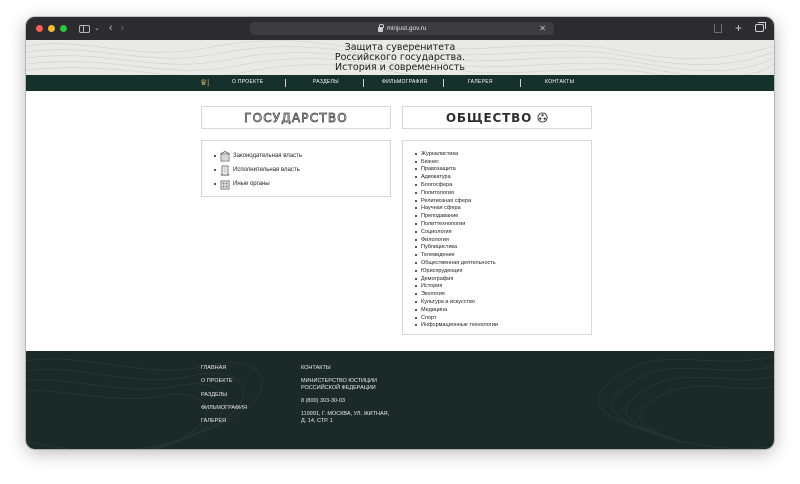  What do you see at coordinates (437, 185) in the screenshot?
I see `society-item-label: Блогосфера` at bounding box center [437, 185].